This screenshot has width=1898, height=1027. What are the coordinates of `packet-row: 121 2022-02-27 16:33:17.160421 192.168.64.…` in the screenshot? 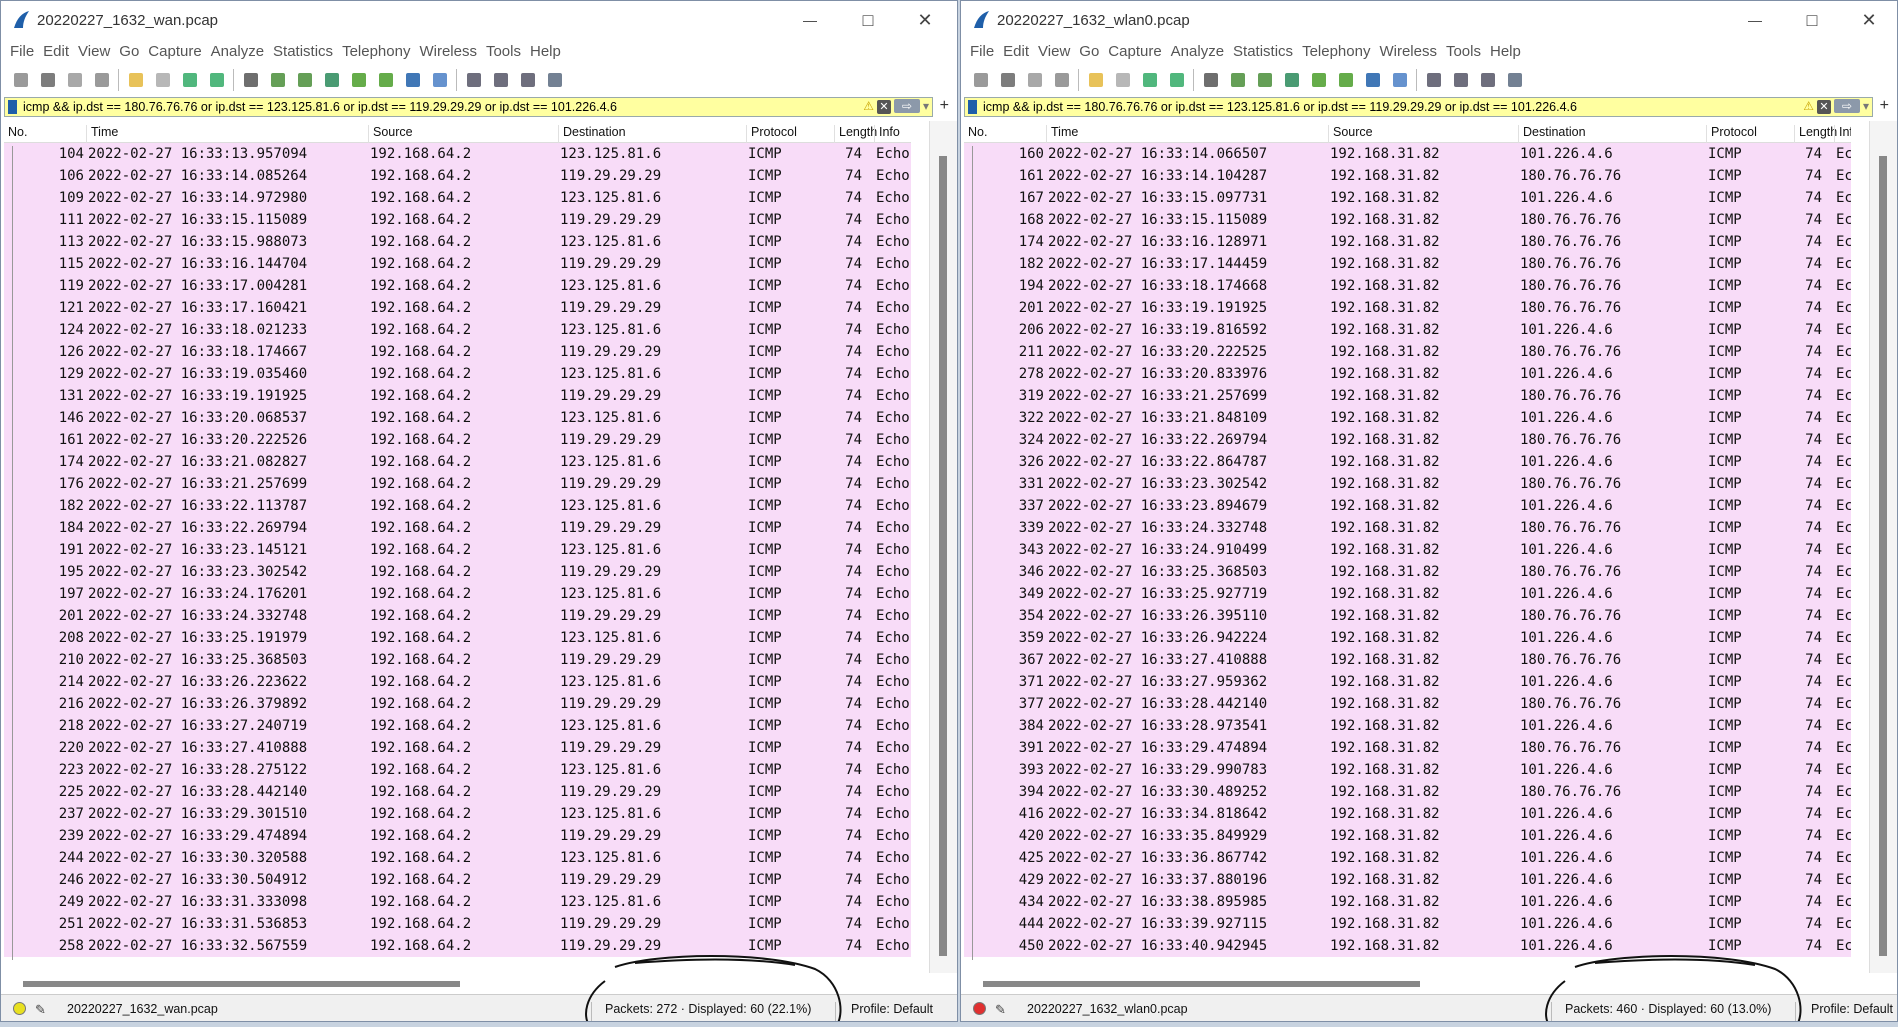 It's located at (457, 309).